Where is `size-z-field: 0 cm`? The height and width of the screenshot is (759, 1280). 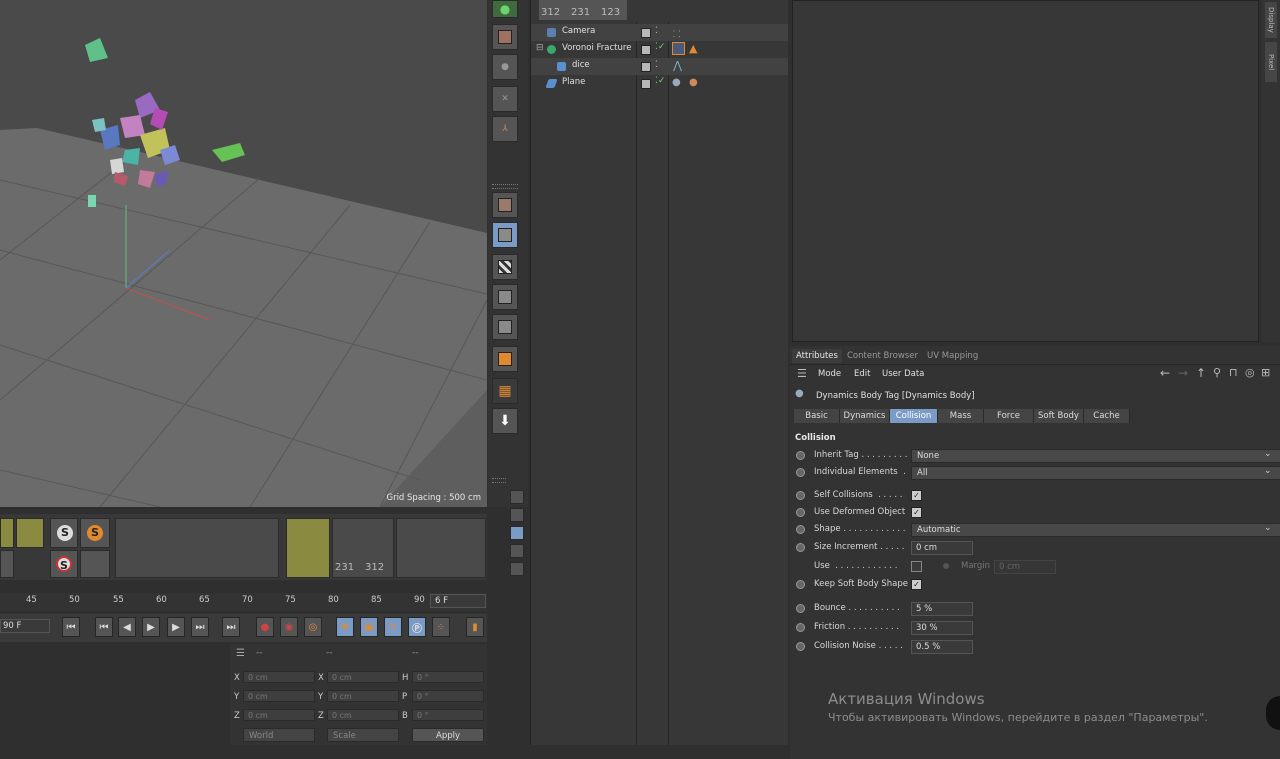
size-z-field: 0 cm is located at coordinates (363, 715).